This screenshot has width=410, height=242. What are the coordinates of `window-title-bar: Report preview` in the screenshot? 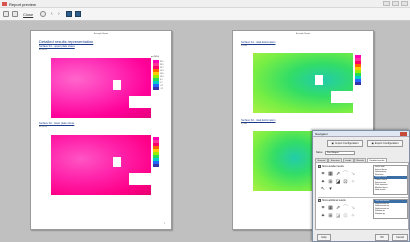 It's located at (205, 4).